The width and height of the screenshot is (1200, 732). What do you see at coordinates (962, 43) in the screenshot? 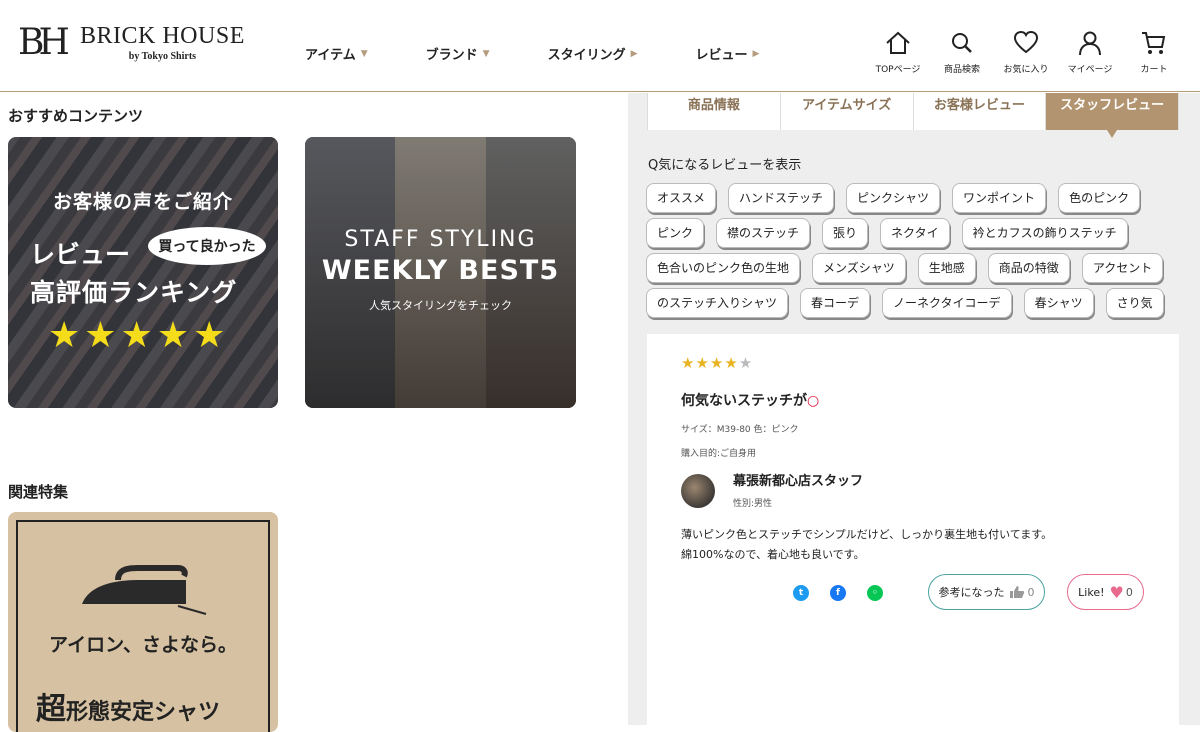
I see `search-icon` at bounding box center [962, 43].